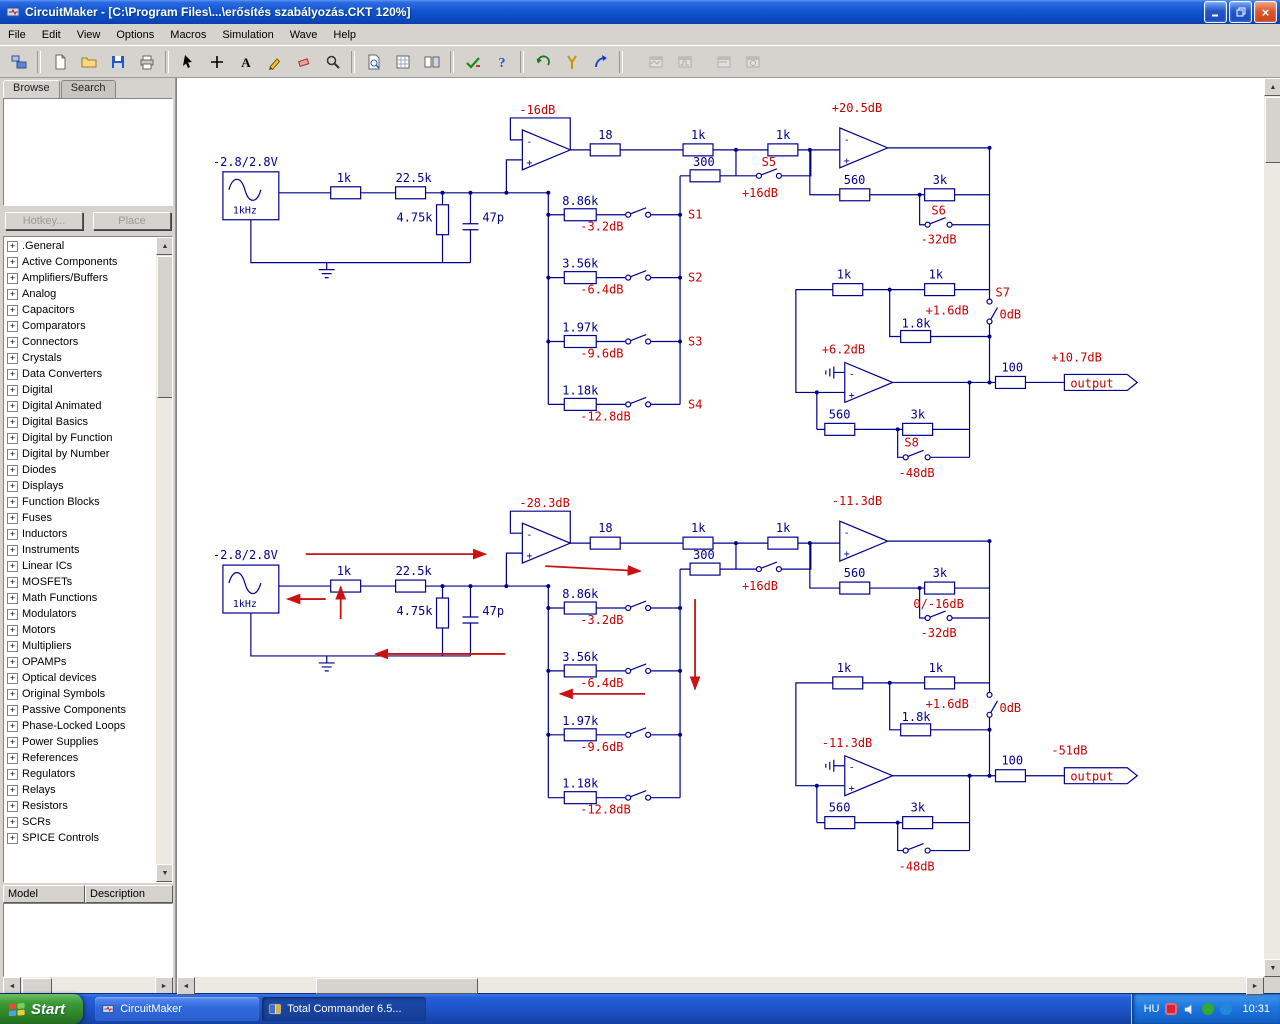 The height and width of the screenshot is (1024, 1280). I want to click on tree-item: Multipliers, so click(80, 646).